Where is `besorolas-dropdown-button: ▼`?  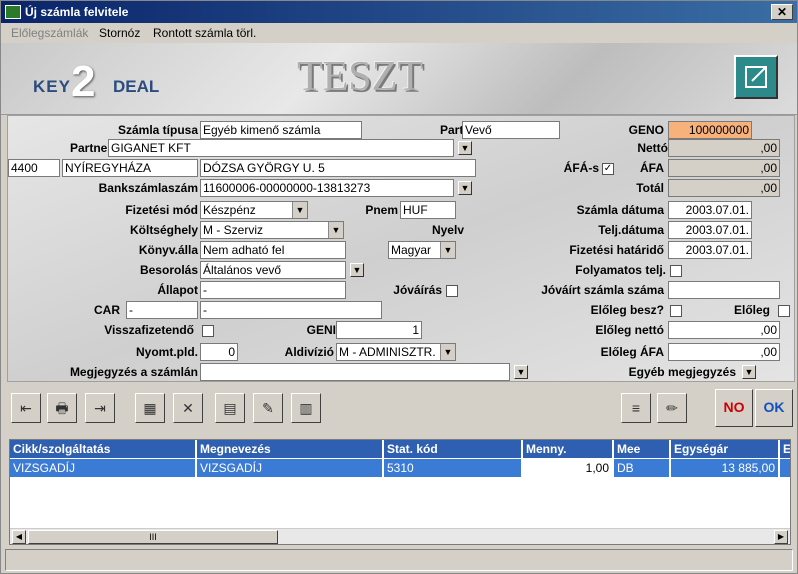
besorolas-dropdown-button: ▼ is located at coordinates (357, 270).